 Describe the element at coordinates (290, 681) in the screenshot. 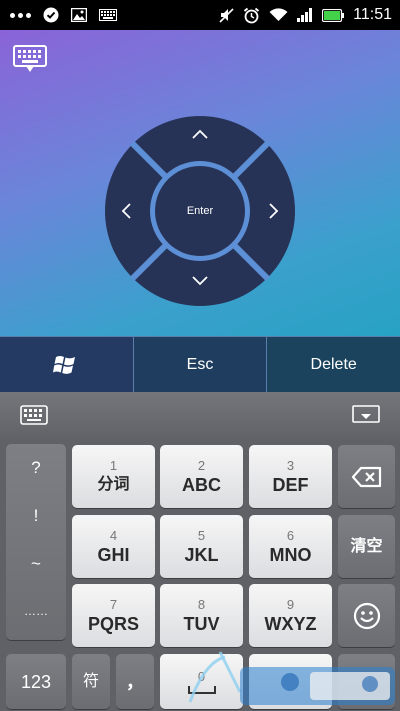

I see `period-button` at that location.